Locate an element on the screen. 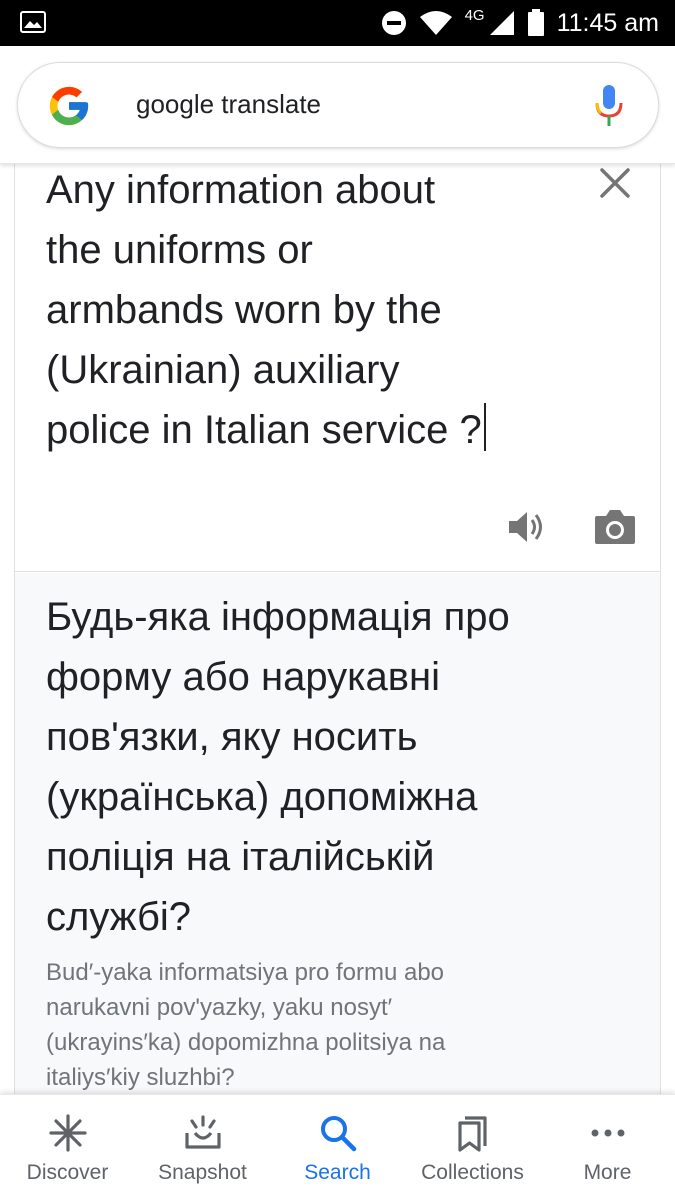 This screenshot has height=1200, width=675. nav-label: More is located at coordinates (607, 1172).